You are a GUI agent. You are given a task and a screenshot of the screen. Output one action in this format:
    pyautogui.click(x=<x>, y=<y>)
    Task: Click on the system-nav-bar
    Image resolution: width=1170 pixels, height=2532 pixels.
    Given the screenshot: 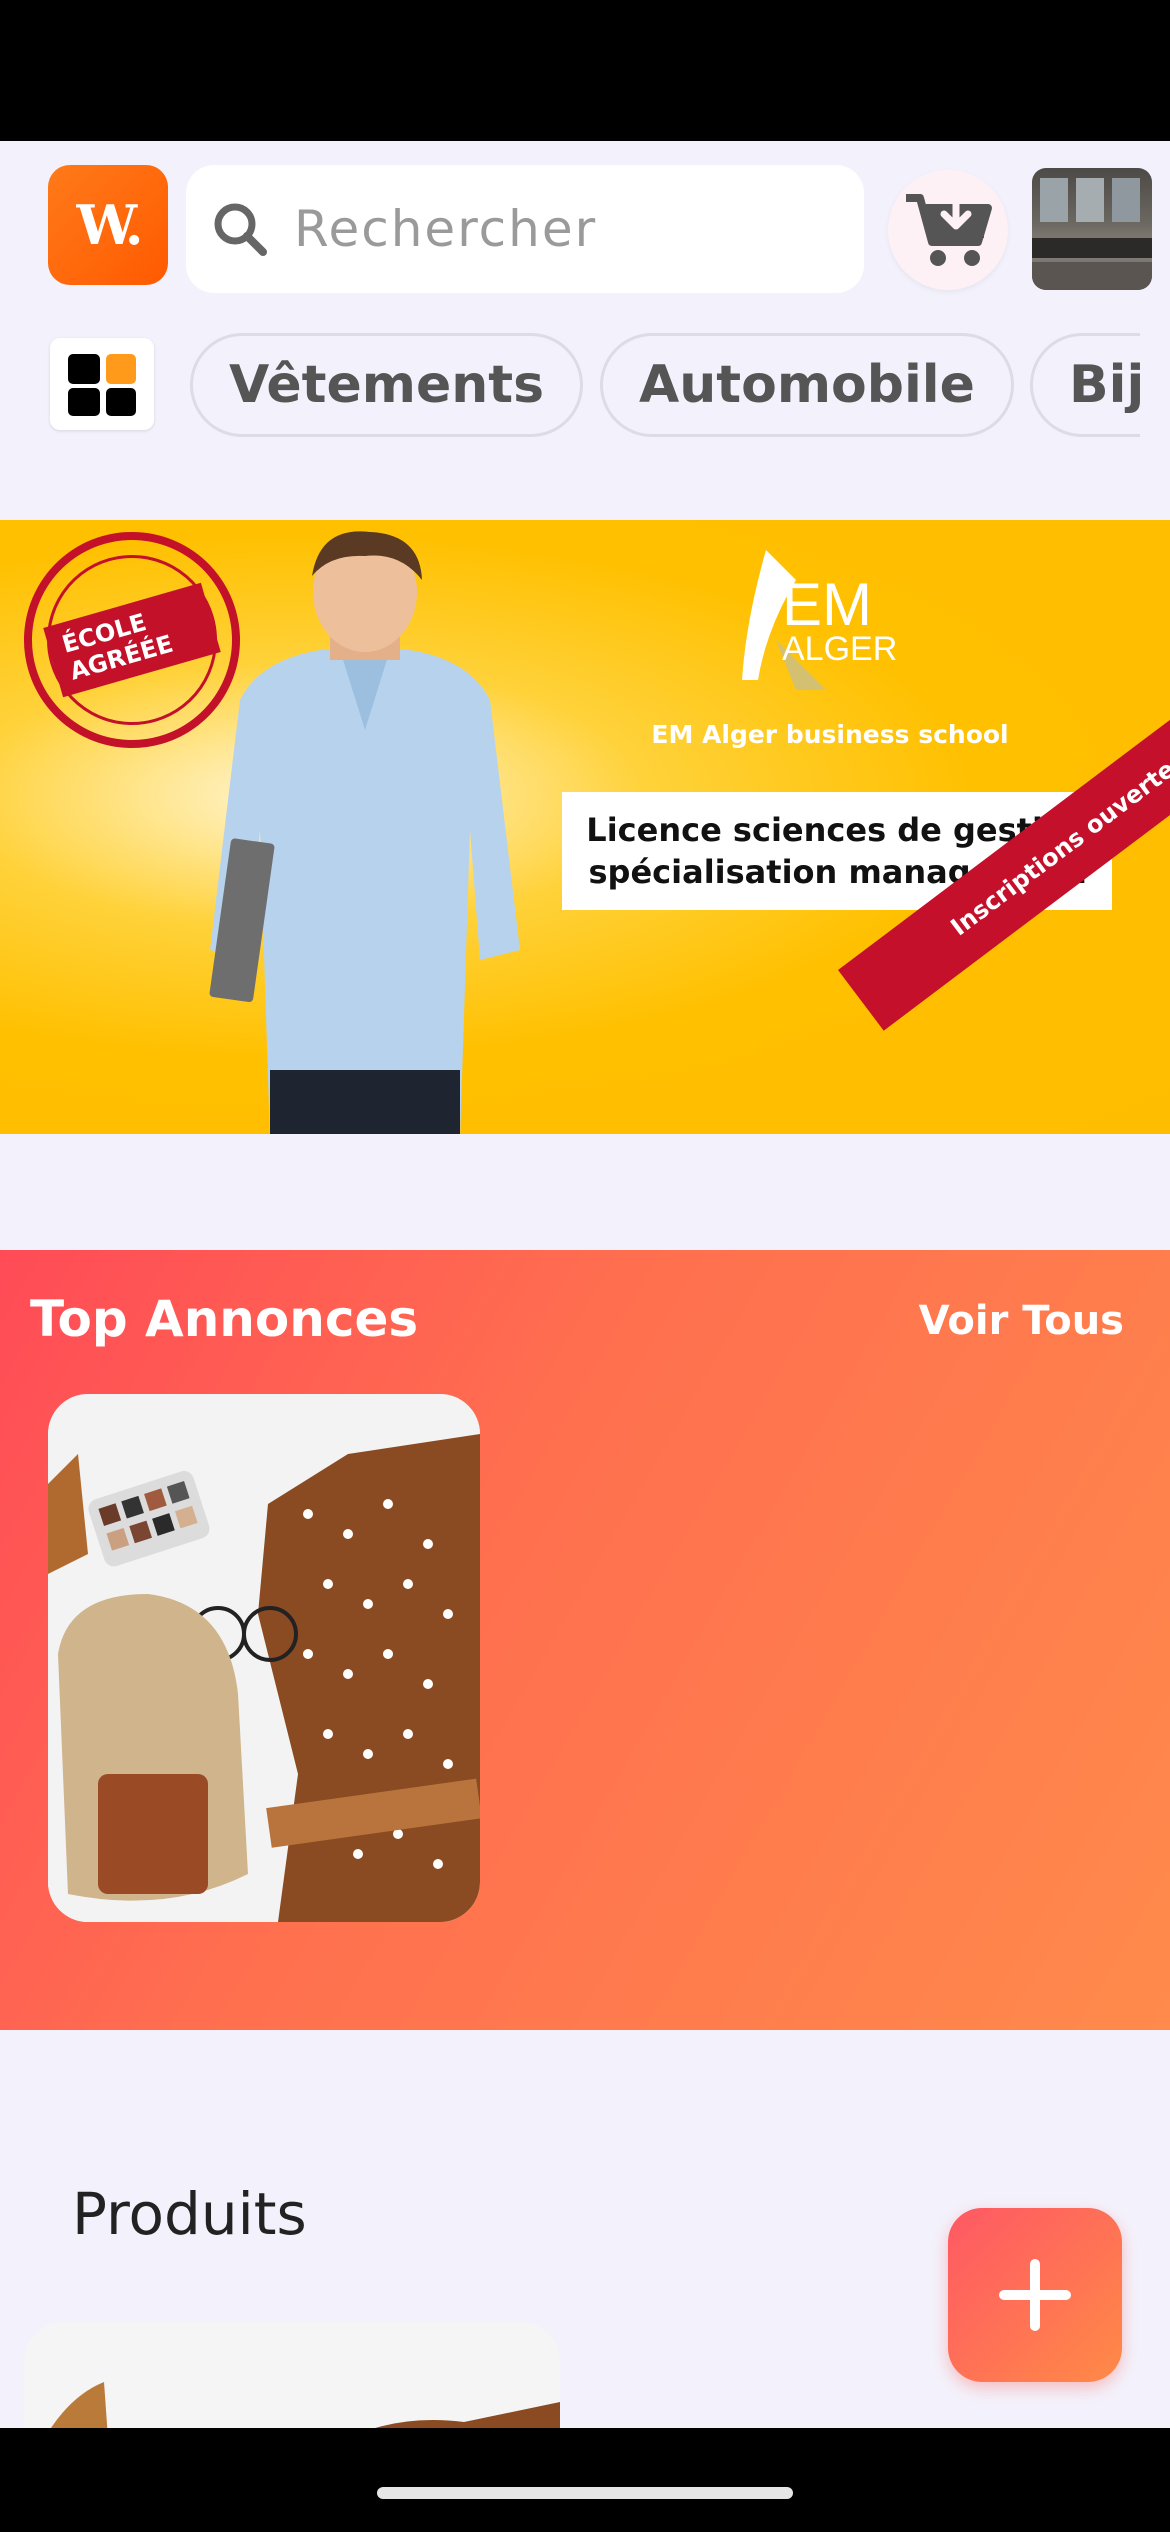 What is the action you would take?
    pyautogui.click(x=585, y=2480)
    